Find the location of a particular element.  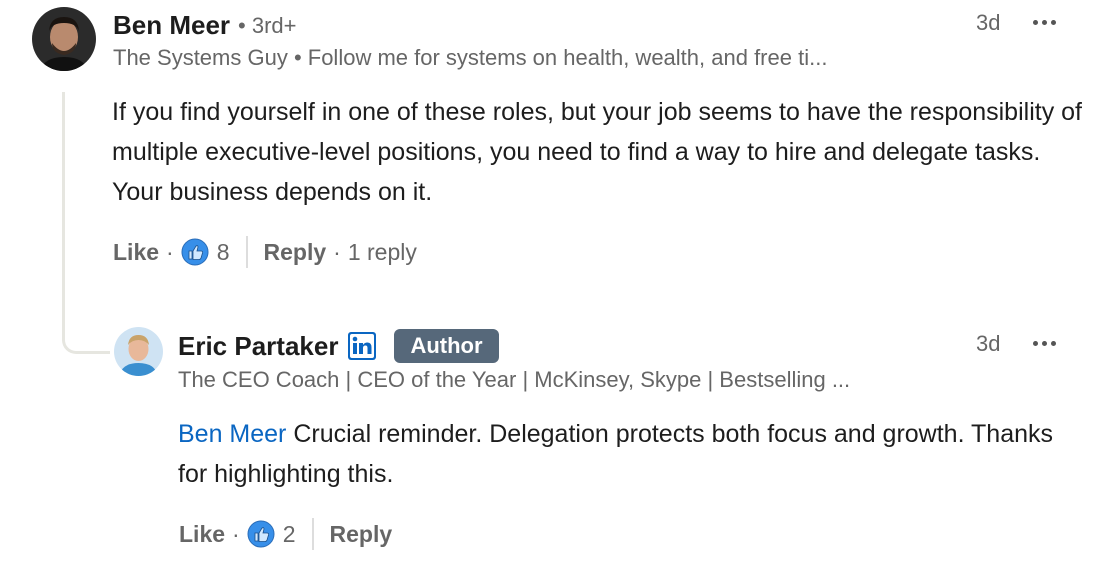

mention-link: Ben Meer is located at coordinates (232, 434).